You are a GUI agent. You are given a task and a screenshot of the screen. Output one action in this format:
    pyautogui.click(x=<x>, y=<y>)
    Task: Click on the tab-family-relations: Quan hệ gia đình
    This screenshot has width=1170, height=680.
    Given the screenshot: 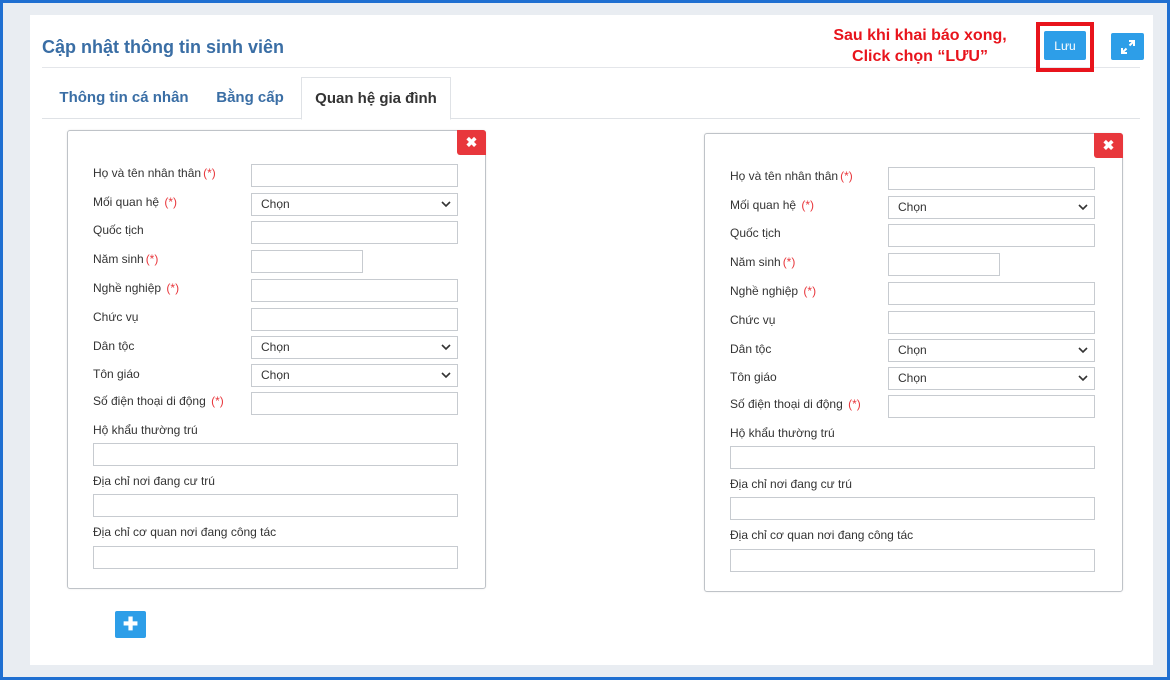 What is the action you would take?
    pyautogui.click(x=376, y=98)
    